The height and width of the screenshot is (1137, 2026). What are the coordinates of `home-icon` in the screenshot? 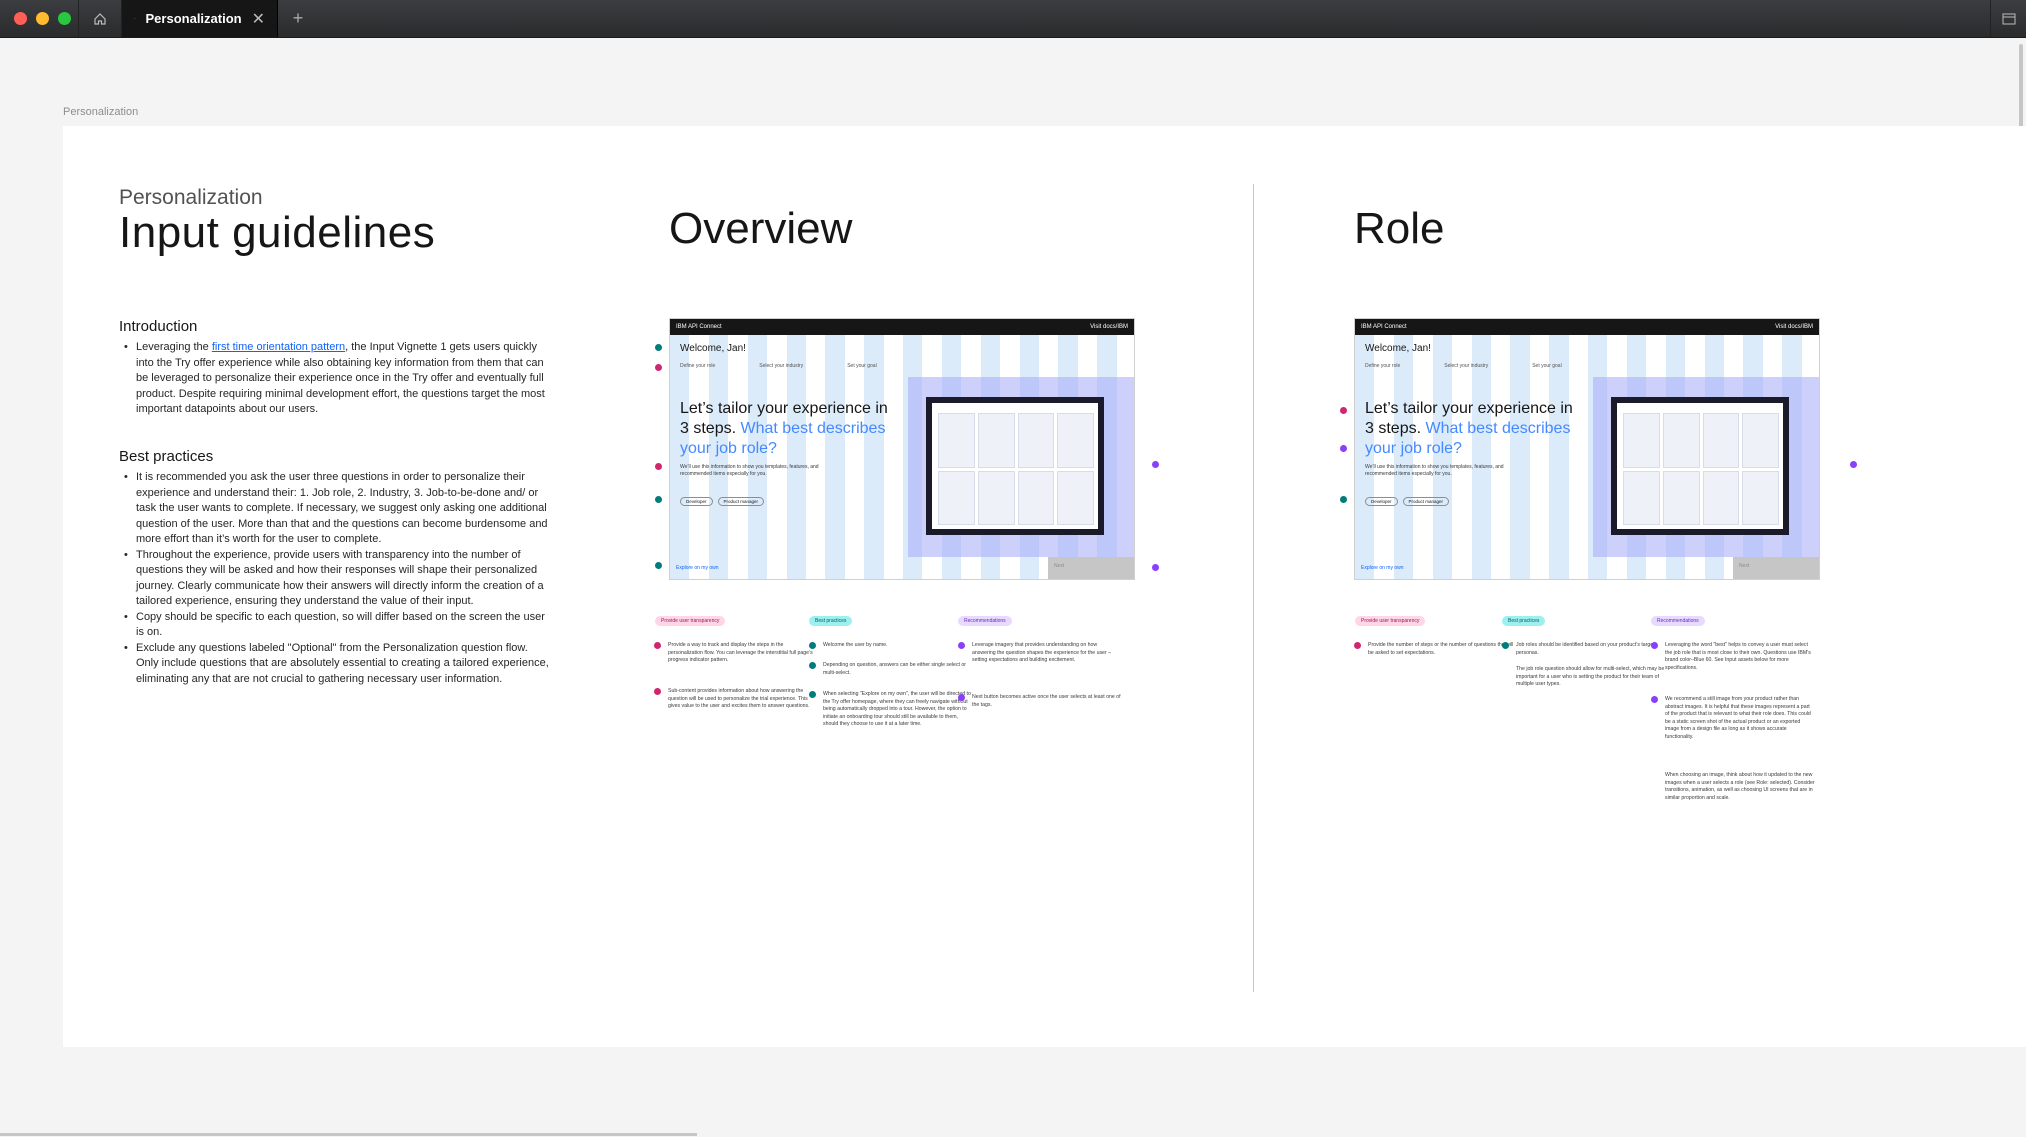 It's located at (100, 18).